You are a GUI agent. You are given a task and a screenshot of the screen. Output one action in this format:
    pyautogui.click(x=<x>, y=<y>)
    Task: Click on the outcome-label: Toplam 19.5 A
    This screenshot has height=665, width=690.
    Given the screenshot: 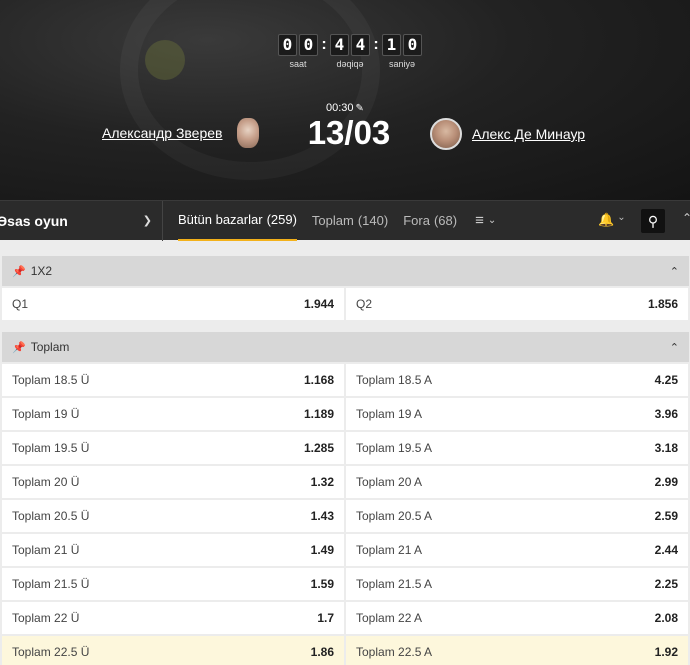 What is the action you would take?
    pyautogui.click(x=394, y=448)
    